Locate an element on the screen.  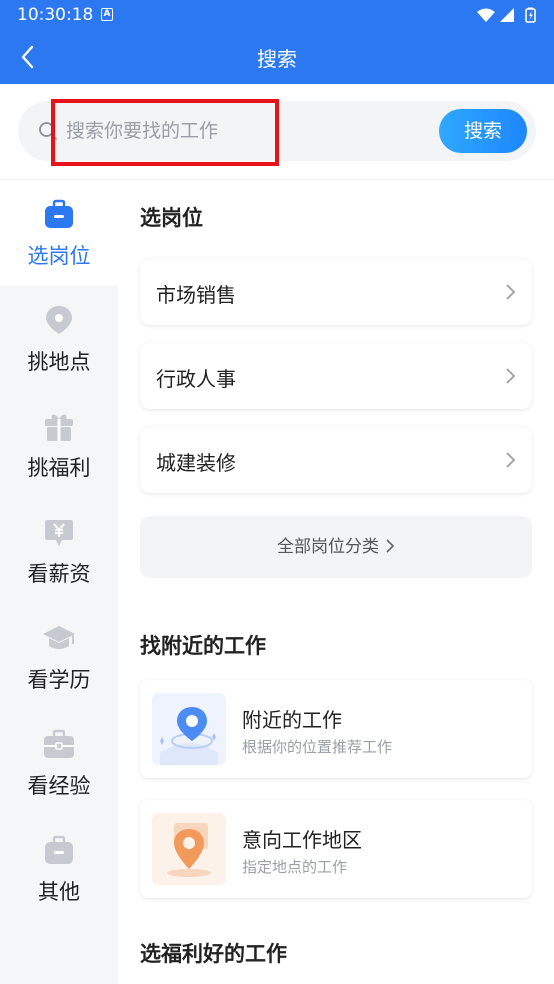
card-subtitle: 指定地点的工作 is located at coordinates (295, 867).